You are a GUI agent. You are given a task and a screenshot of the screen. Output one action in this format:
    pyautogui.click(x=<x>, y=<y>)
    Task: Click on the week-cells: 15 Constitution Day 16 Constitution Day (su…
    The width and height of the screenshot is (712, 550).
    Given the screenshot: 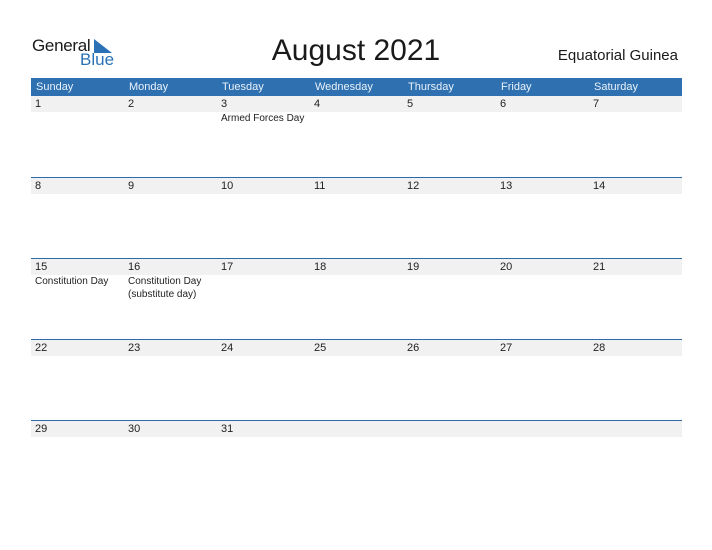 What is the action you would take?
    pyautogui.click(x=356, y=280)
    